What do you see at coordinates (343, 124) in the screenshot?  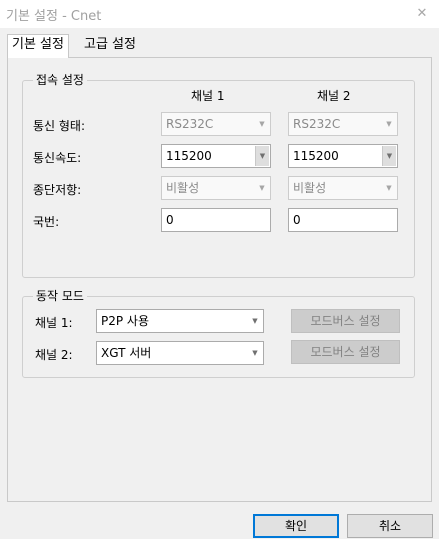 I see `channel-2-comm-type-combo: RS232C ▼` at bounding box center [343, 124].